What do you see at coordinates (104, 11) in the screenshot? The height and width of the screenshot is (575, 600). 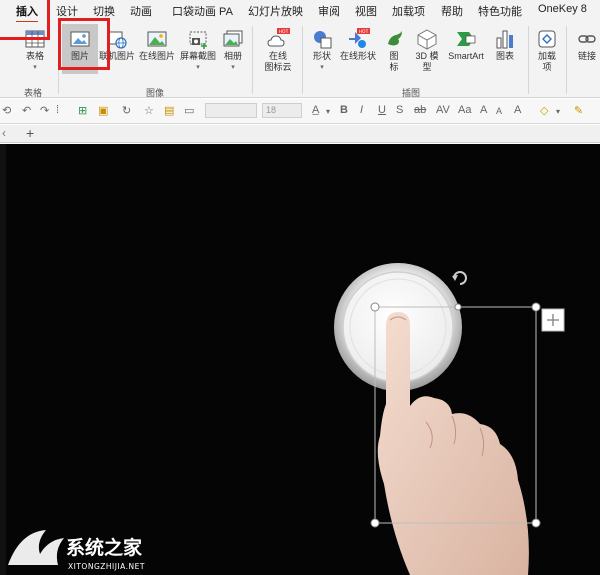 I see `tab-transitions: 切换` at bounding box center [104, 11].